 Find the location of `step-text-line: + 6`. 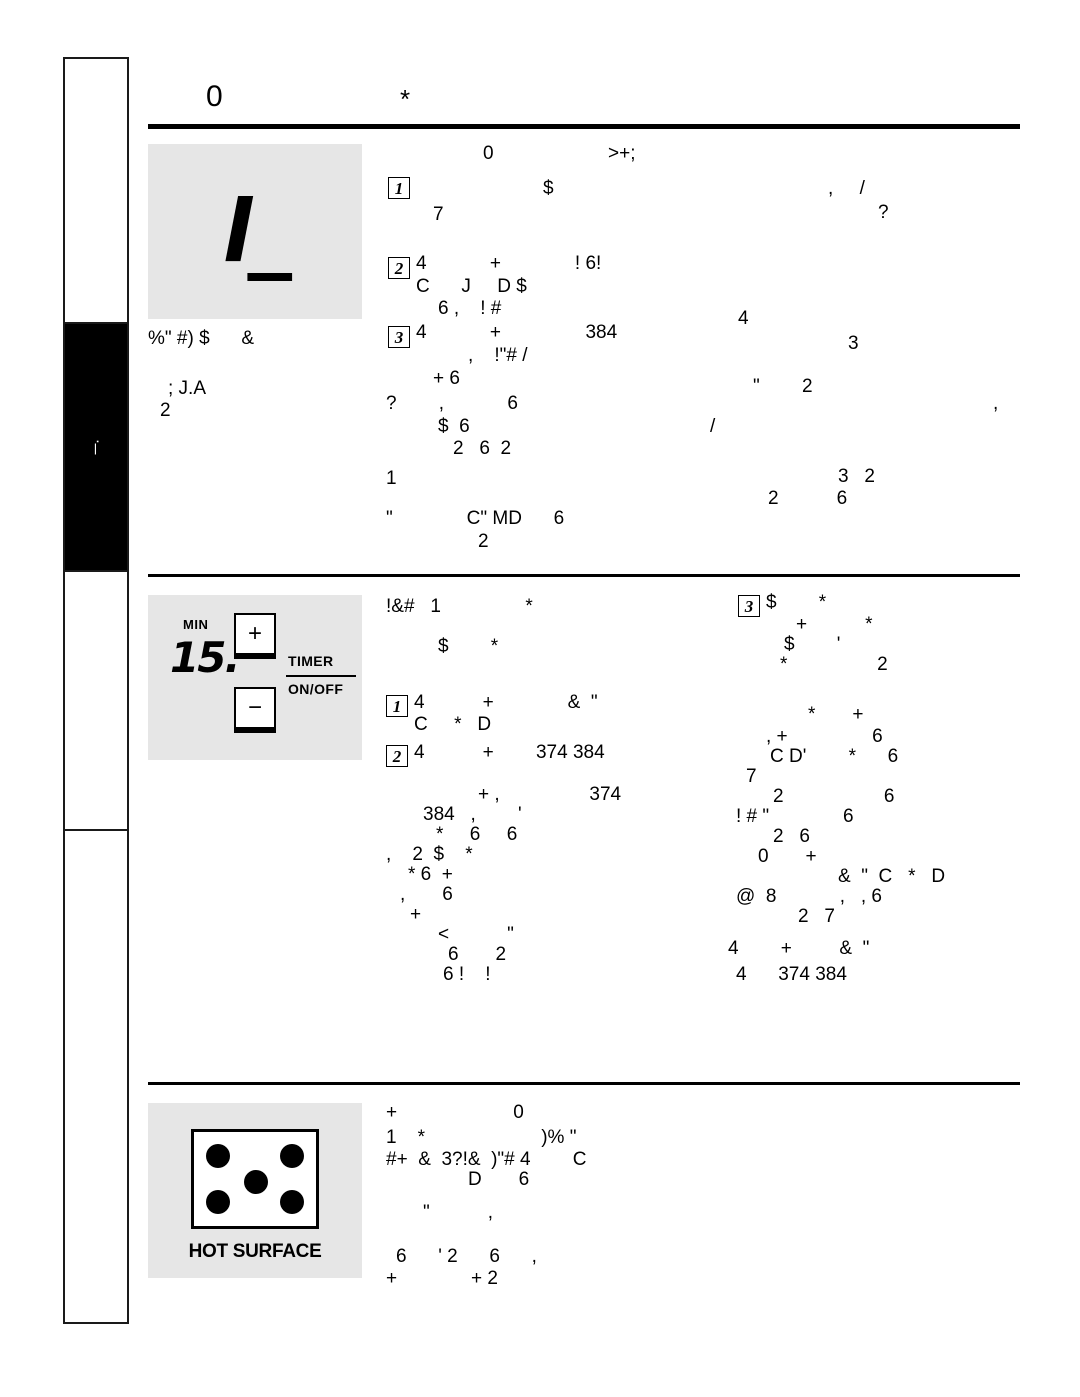

step-text-line: + 6 is located at coordinates (446, 378).